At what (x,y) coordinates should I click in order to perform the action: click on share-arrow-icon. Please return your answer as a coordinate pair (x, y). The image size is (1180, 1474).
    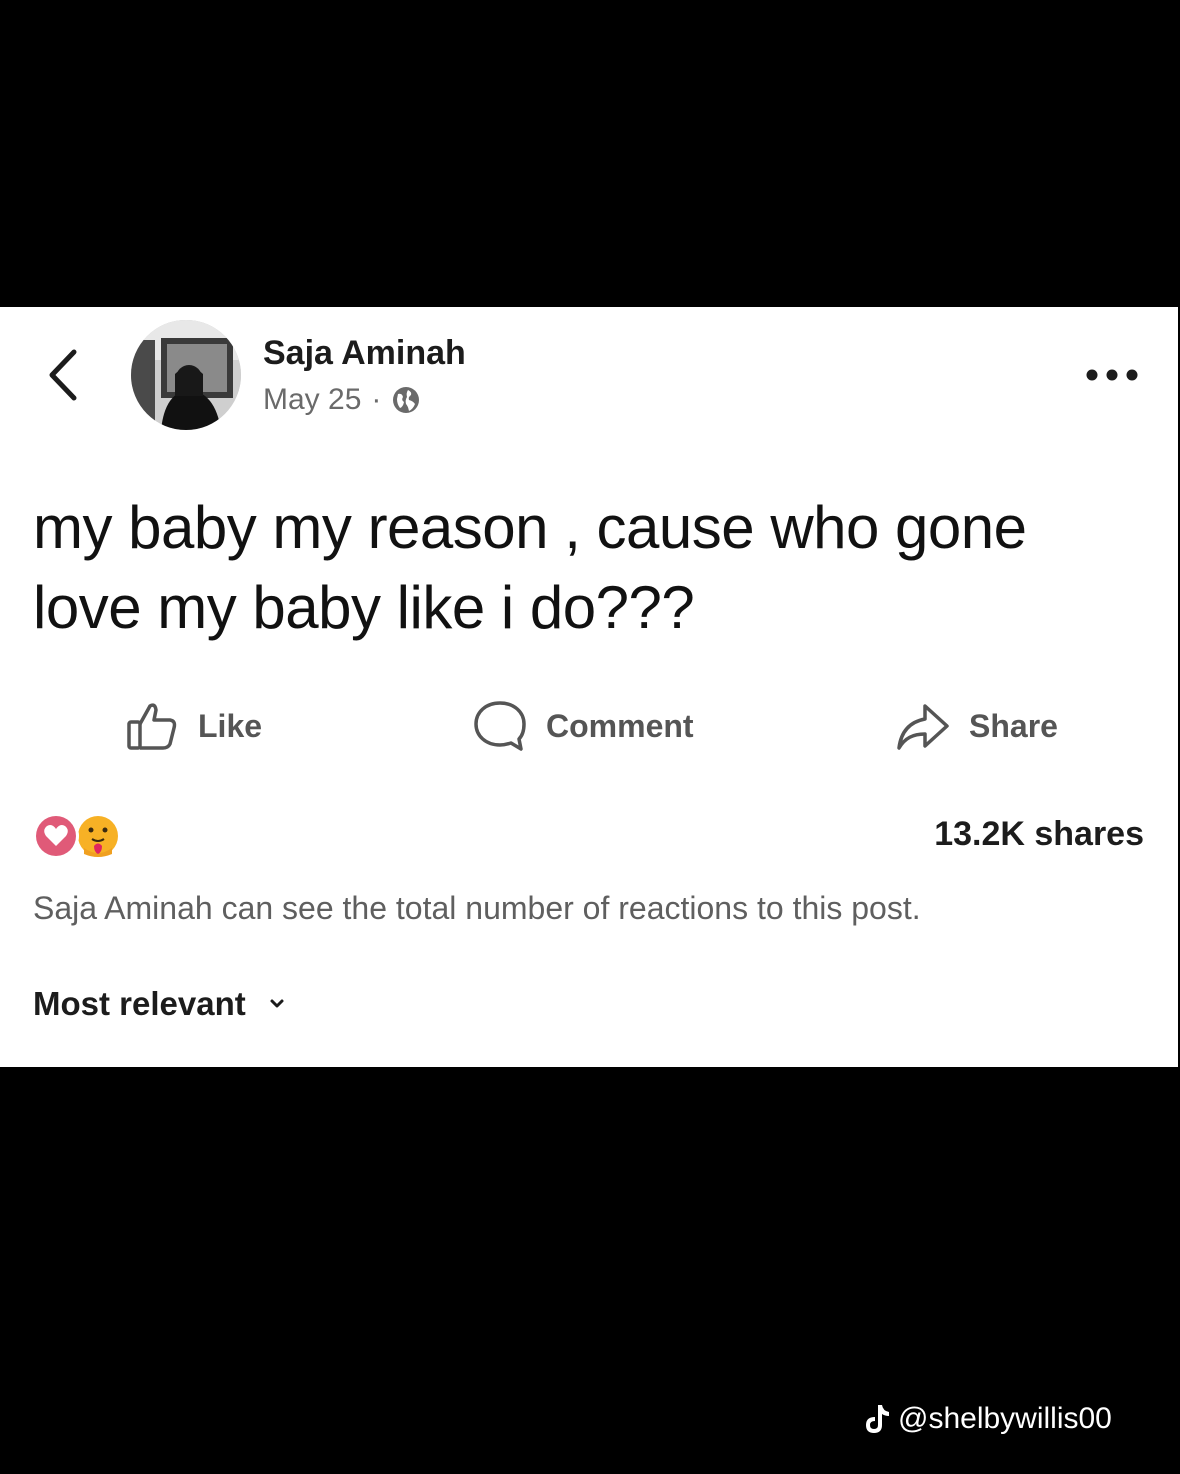
    Looking at the image, I should click on (923, 727).